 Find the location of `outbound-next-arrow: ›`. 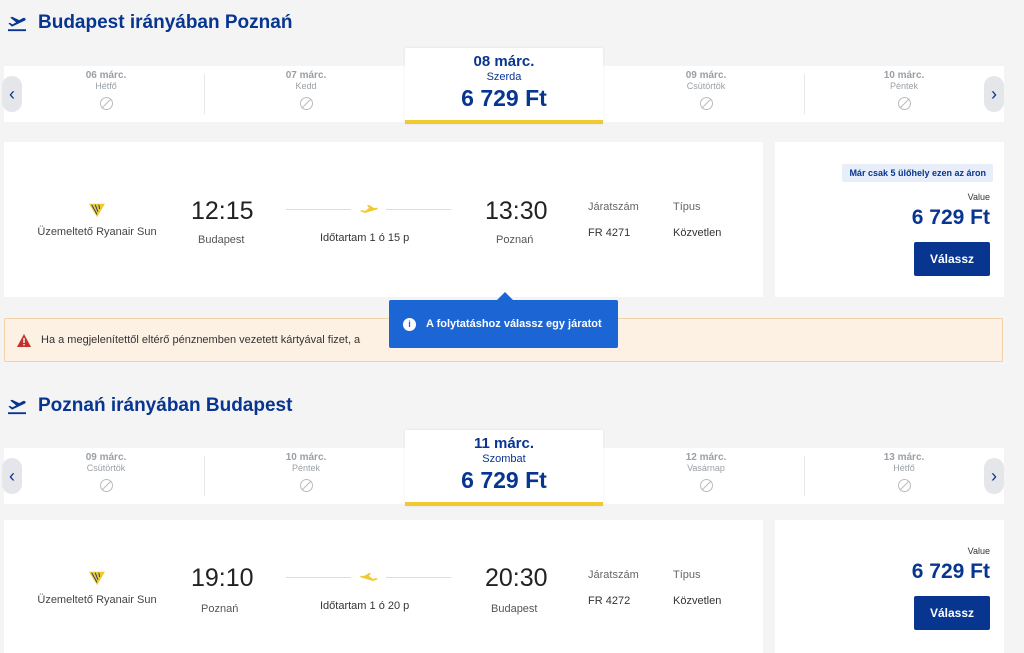

outbound-next-arrow: › is located at coordinates (994, 94).